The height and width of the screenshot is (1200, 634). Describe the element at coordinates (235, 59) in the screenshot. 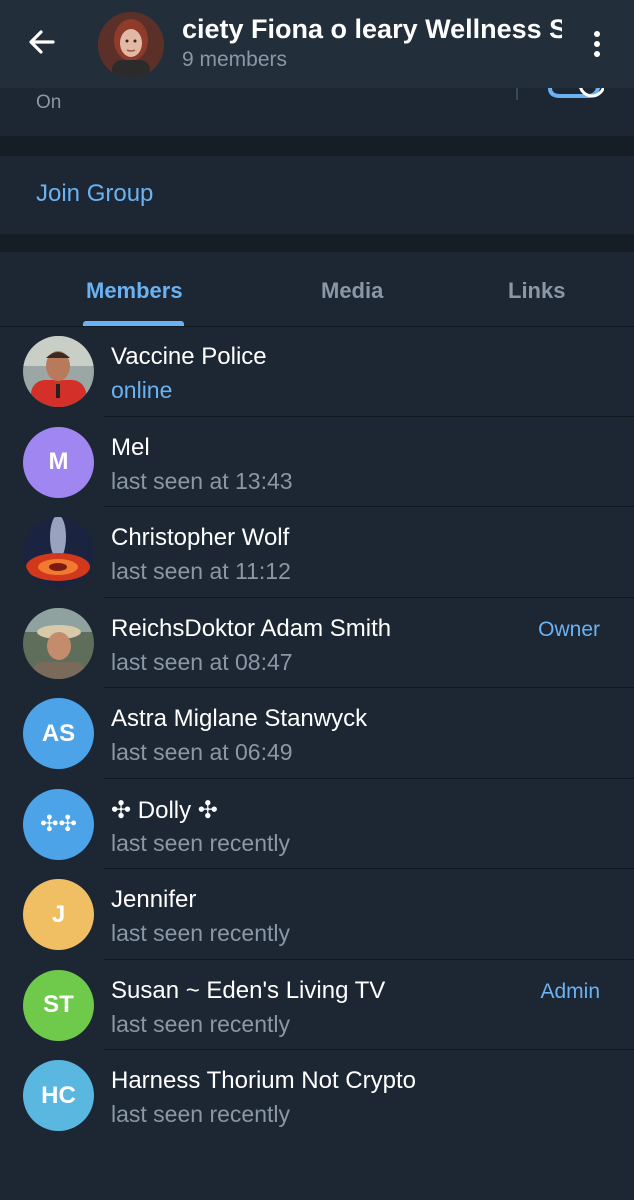

I see `member-count: 9 members` at that location.